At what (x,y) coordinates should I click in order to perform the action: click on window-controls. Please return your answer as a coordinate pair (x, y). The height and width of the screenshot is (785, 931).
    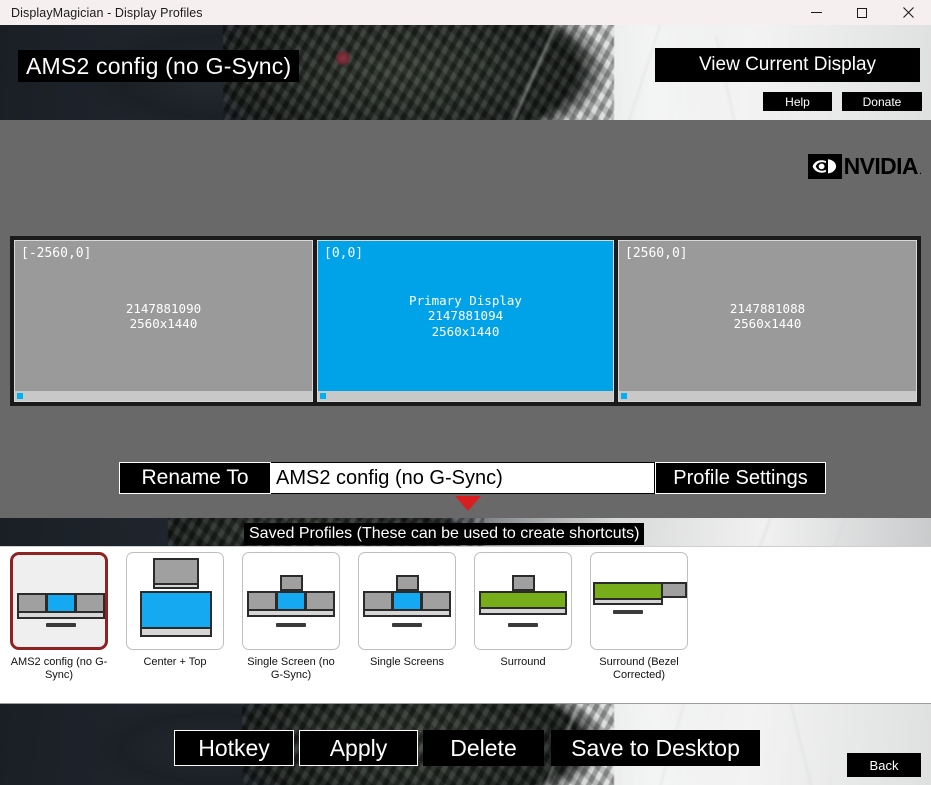
    Looking at the image, I should click on (862, 12).